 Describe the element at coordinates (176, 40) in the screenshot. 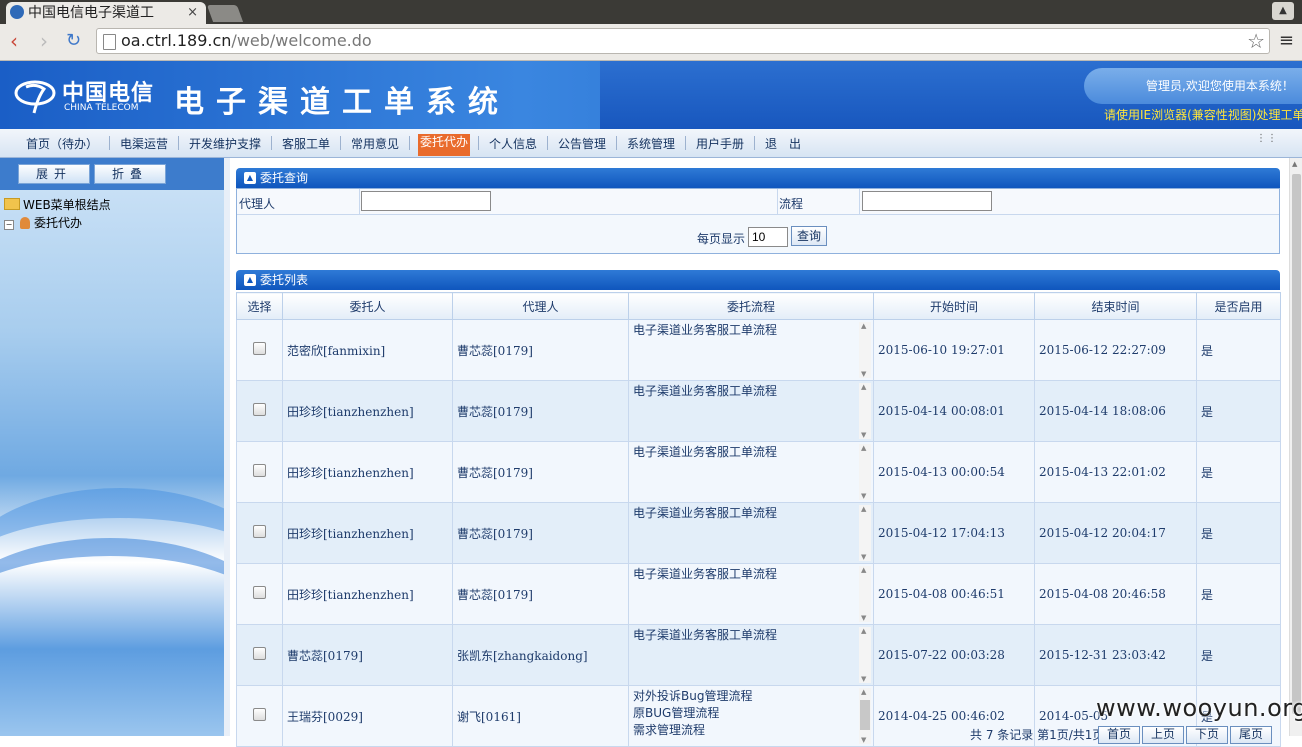

I see `url-host: oa.ctrl.189.cn` at that location.